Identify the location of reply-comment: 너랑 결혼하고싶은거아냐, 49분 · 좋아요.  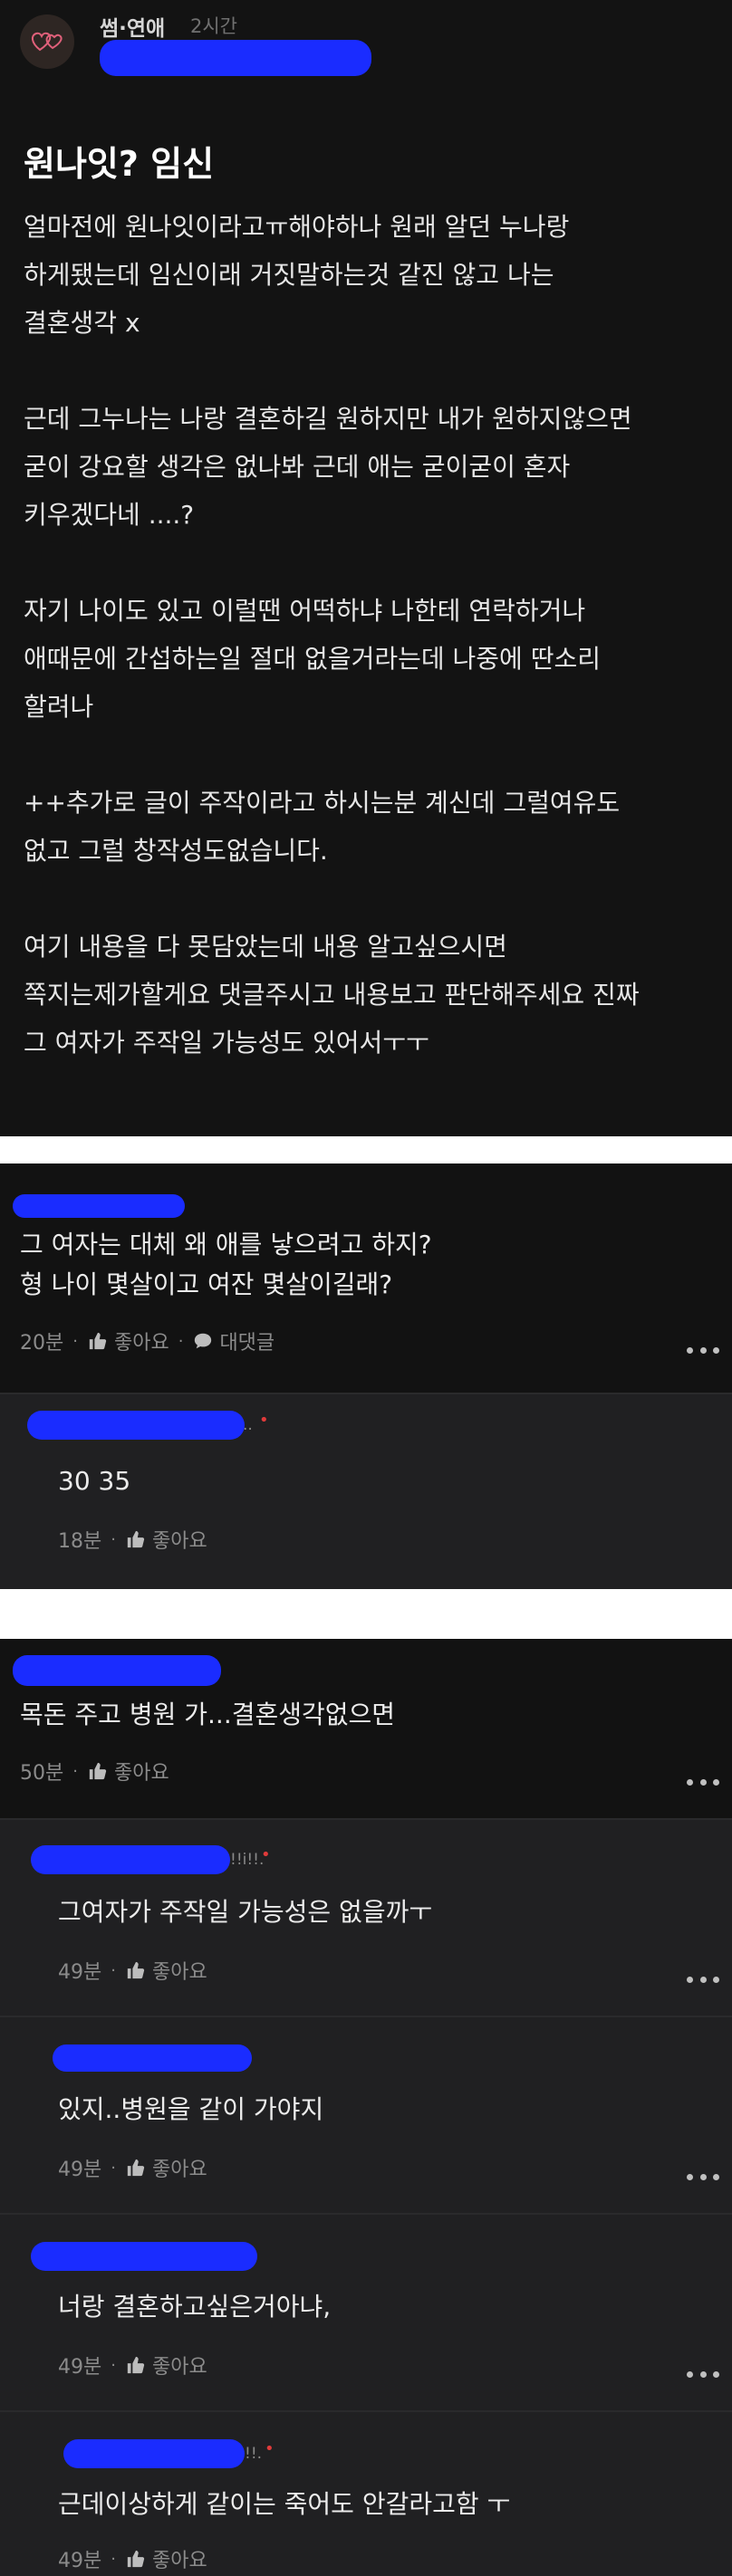
(366, 2312).